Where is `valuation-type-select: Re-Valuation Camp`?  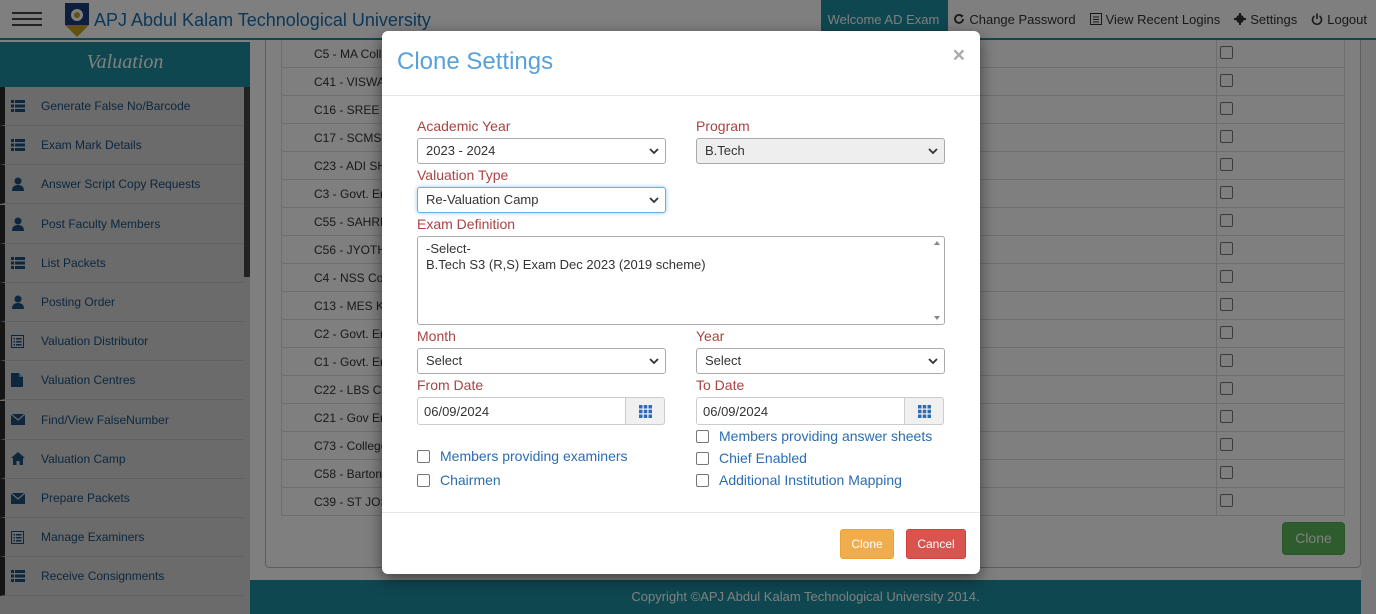
valuation-type-select: Re-Valuation Camp is located at coordinates (541, 200).